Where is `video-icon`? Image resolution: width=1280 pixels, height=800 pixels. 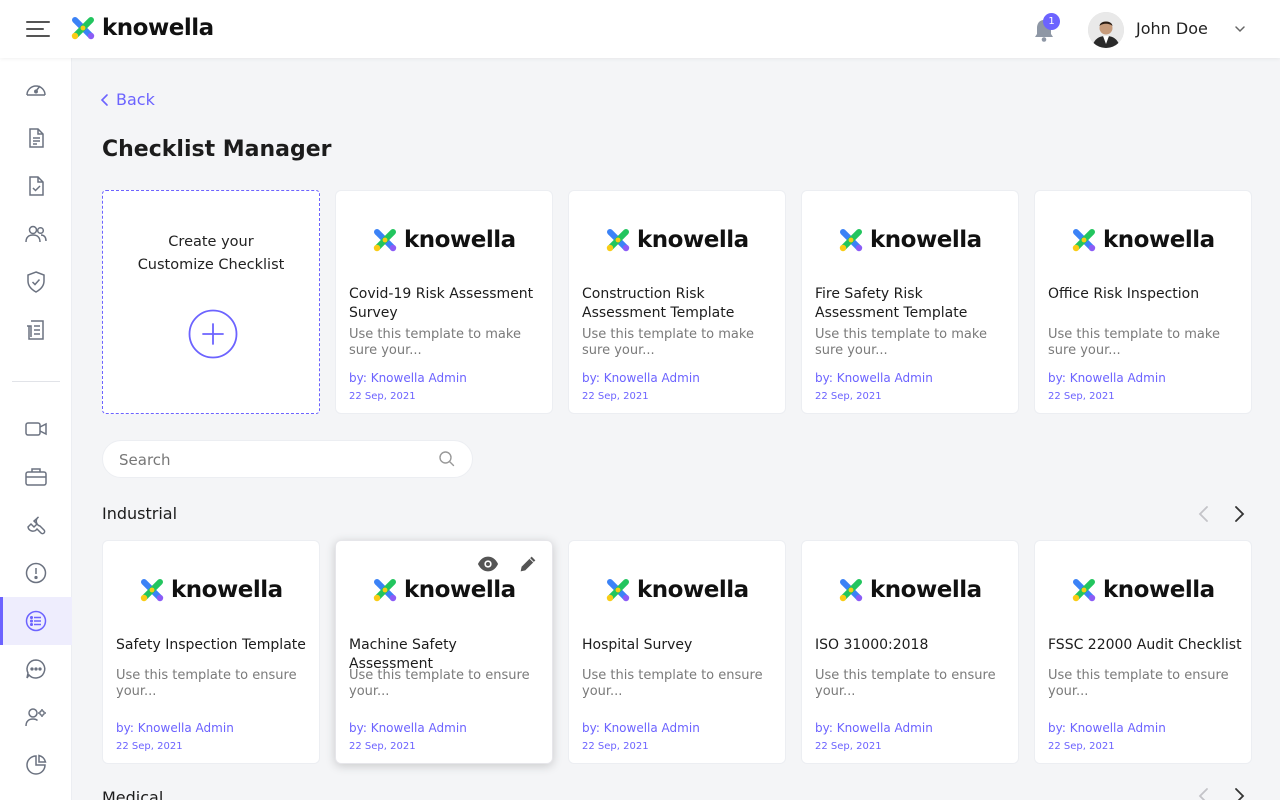 video-icon is located at coordinates (36, 429).